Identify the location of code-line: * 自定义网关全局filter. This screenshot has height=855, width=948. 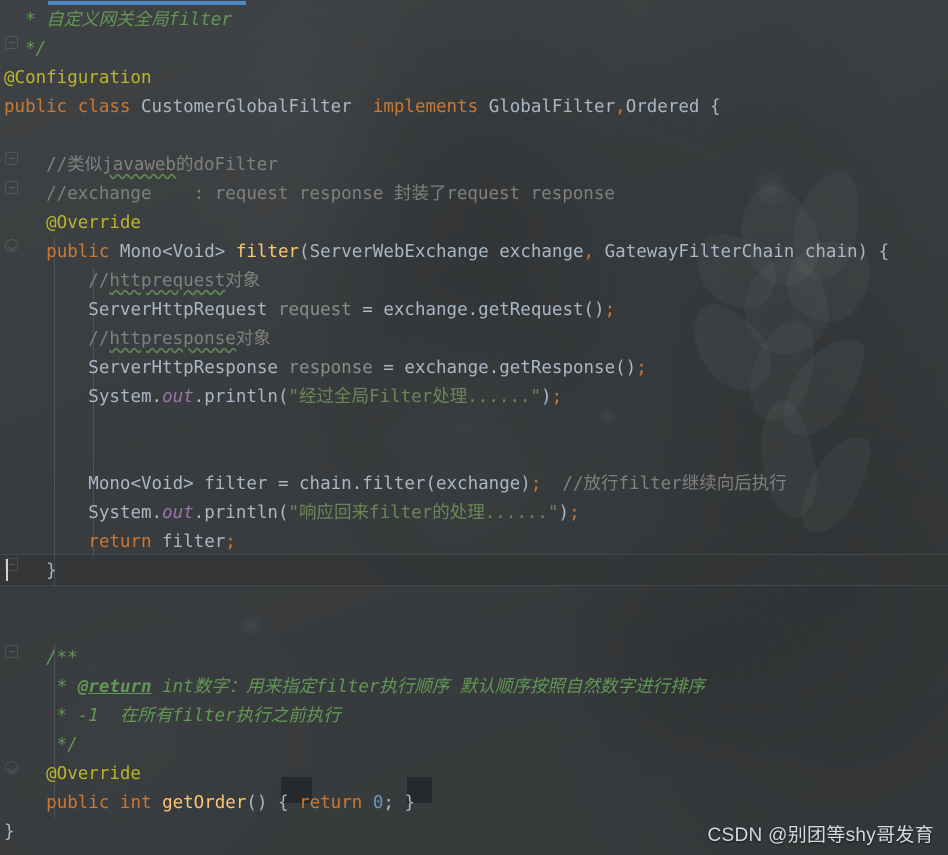
(476, 20).